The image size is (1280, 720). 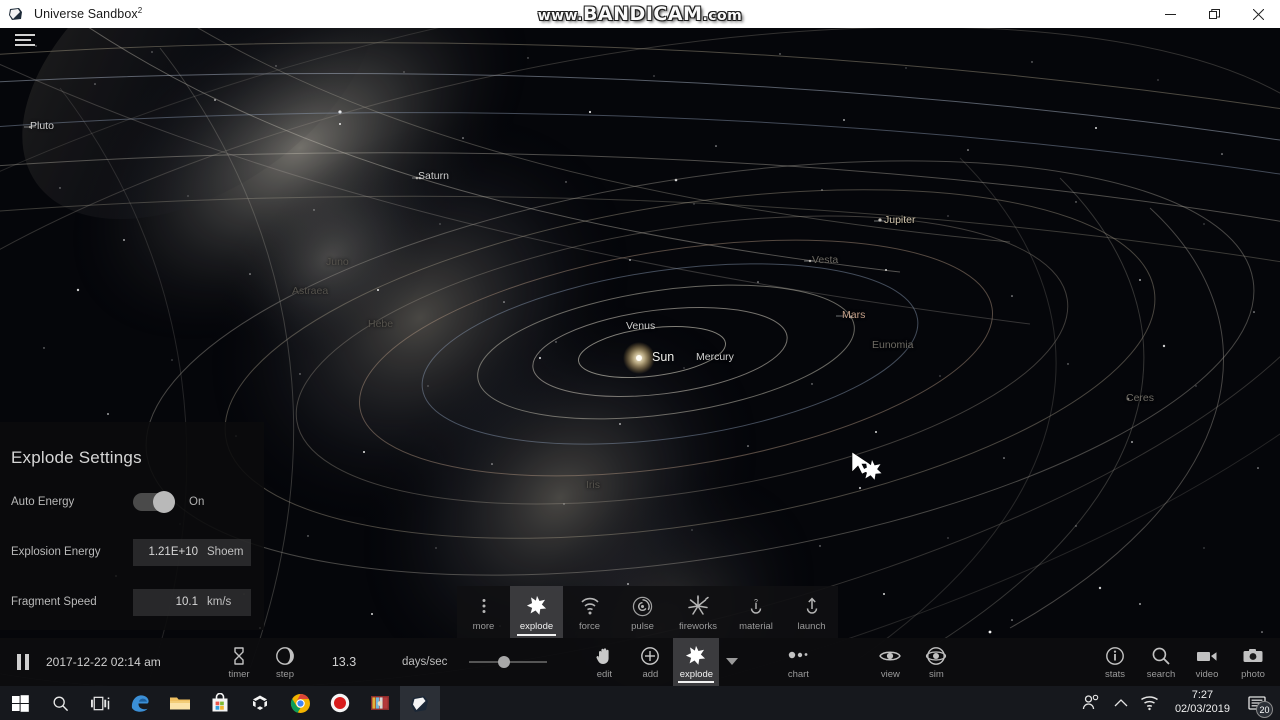 What do you see at coordinates (589, 612) in the screenshot?
I see `sub-tool-force: force` at bounding box center [589, 612].